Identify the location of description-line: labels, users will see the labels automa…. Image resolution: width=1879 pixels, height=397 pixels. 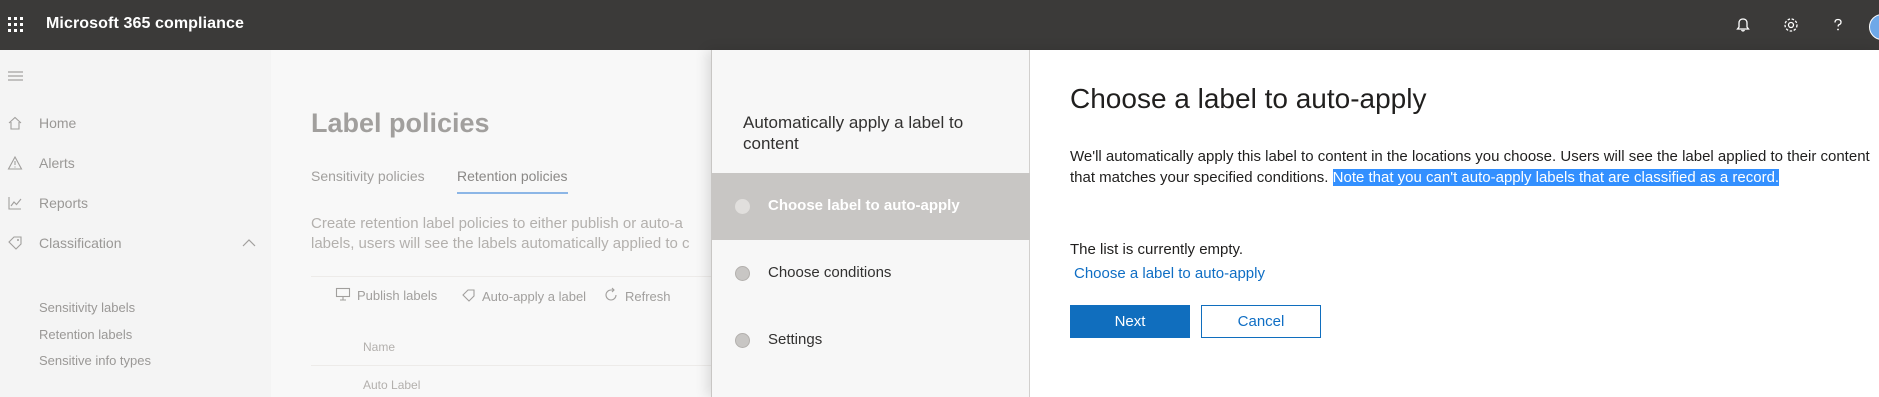
(500, 243).